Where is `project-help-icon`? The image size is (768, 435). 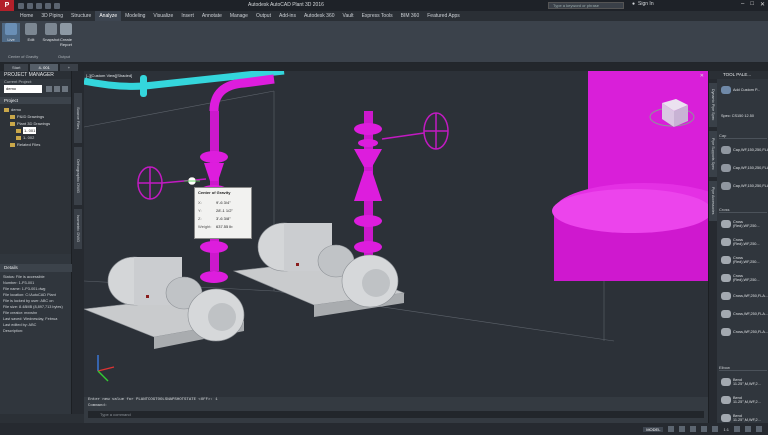
project-help-icon is located at coordinates (65, 89).